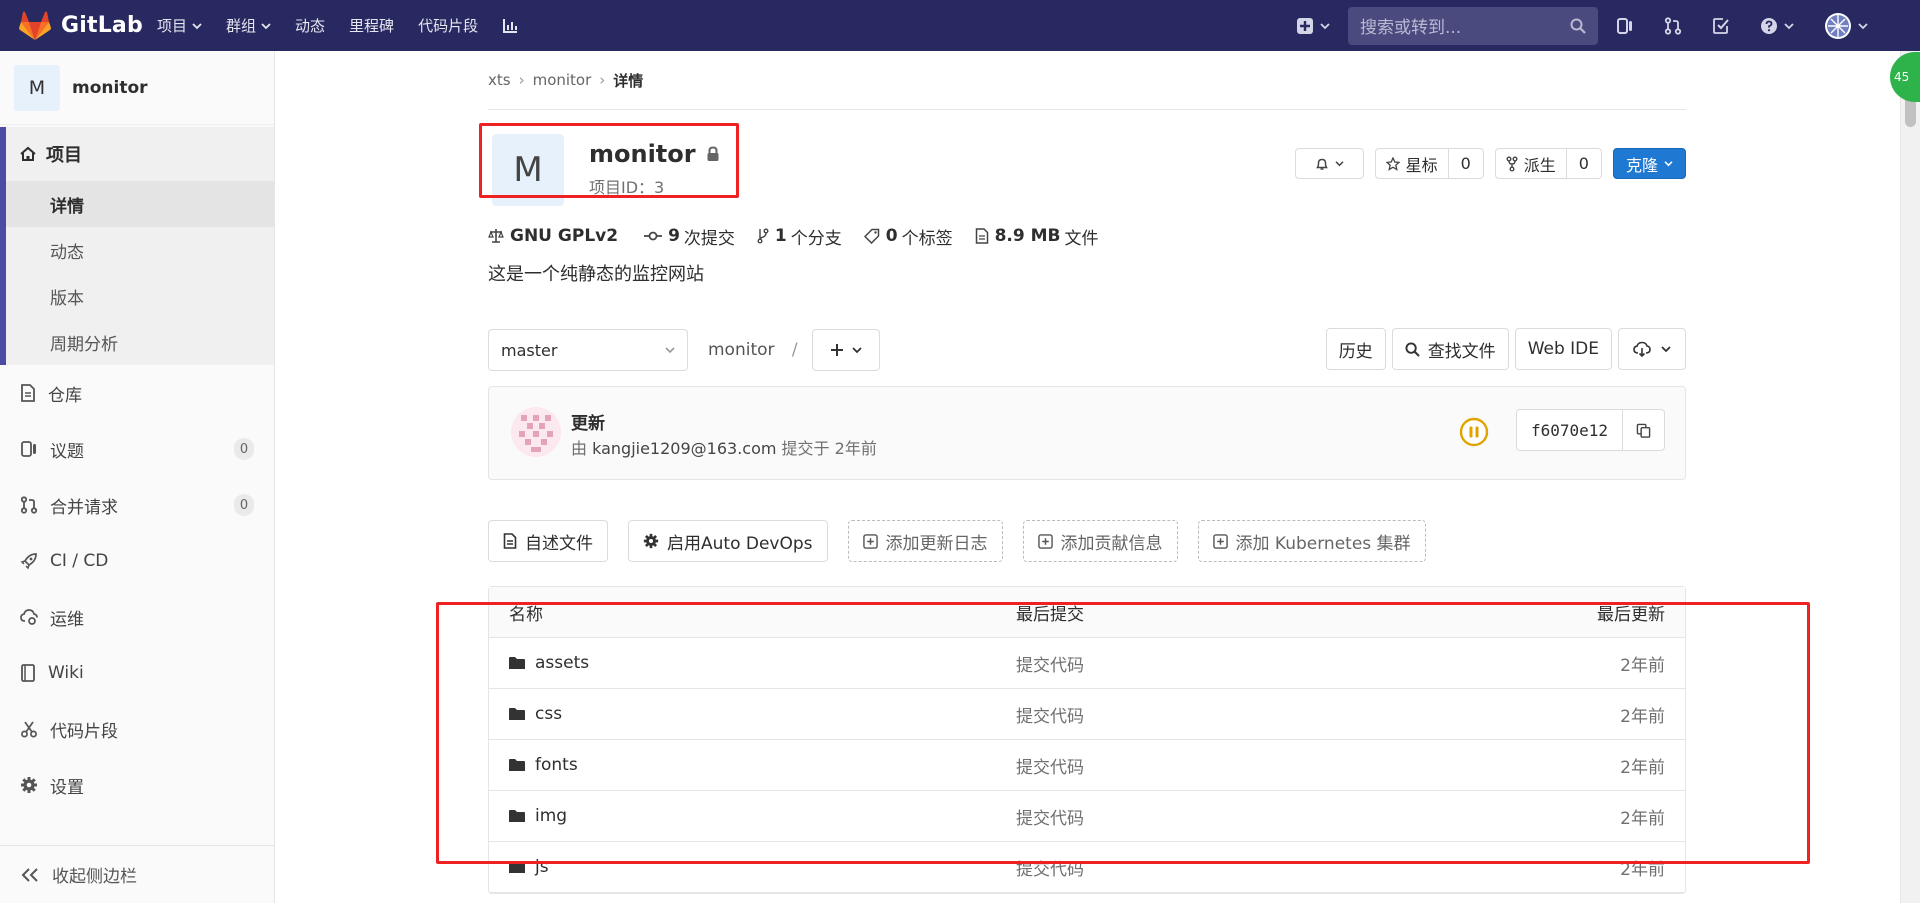 This screenshot has width=1920, height=903. Describe the element at coordinates (936, 543) in the screenshot. I see `changelog-label: 添加更新日志` at that location.